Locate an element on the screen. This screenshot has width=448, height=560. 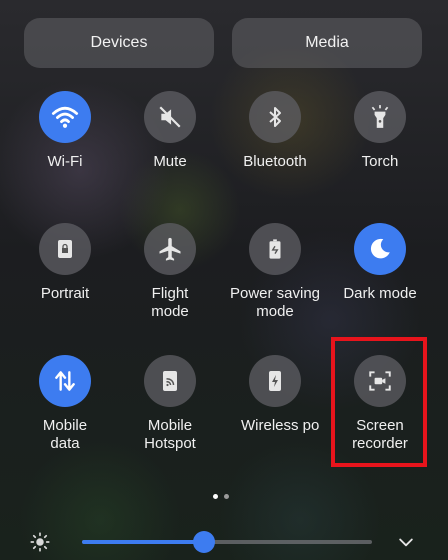
tile-mobile-data: Mobile data is located at coordinates (65, 404).